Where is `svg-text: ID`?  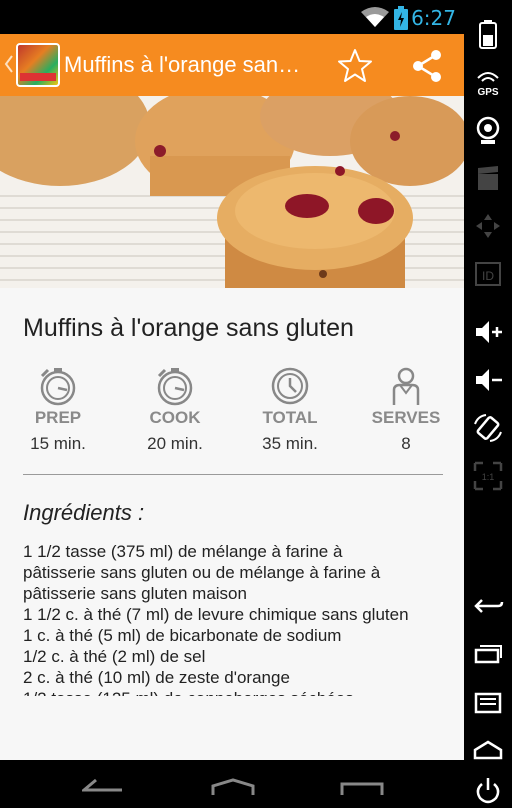
svg-text: ID is located at coordinates (488, 276).